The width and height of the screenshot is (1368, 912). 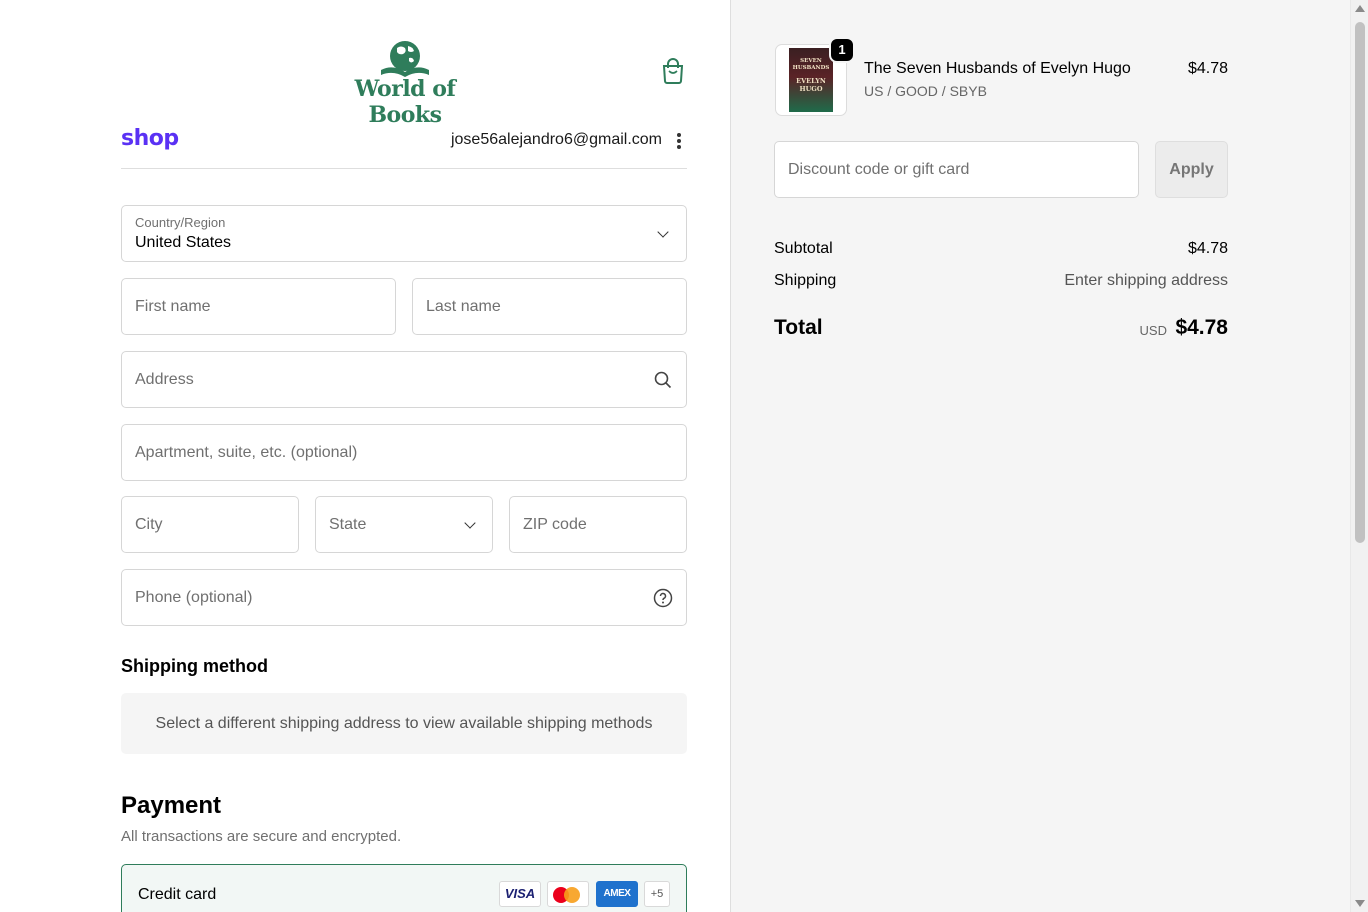 I want to click on book-cover-image: SEVEN HUSBANDS EVELYN HUGO, so click(x=811, y=80).